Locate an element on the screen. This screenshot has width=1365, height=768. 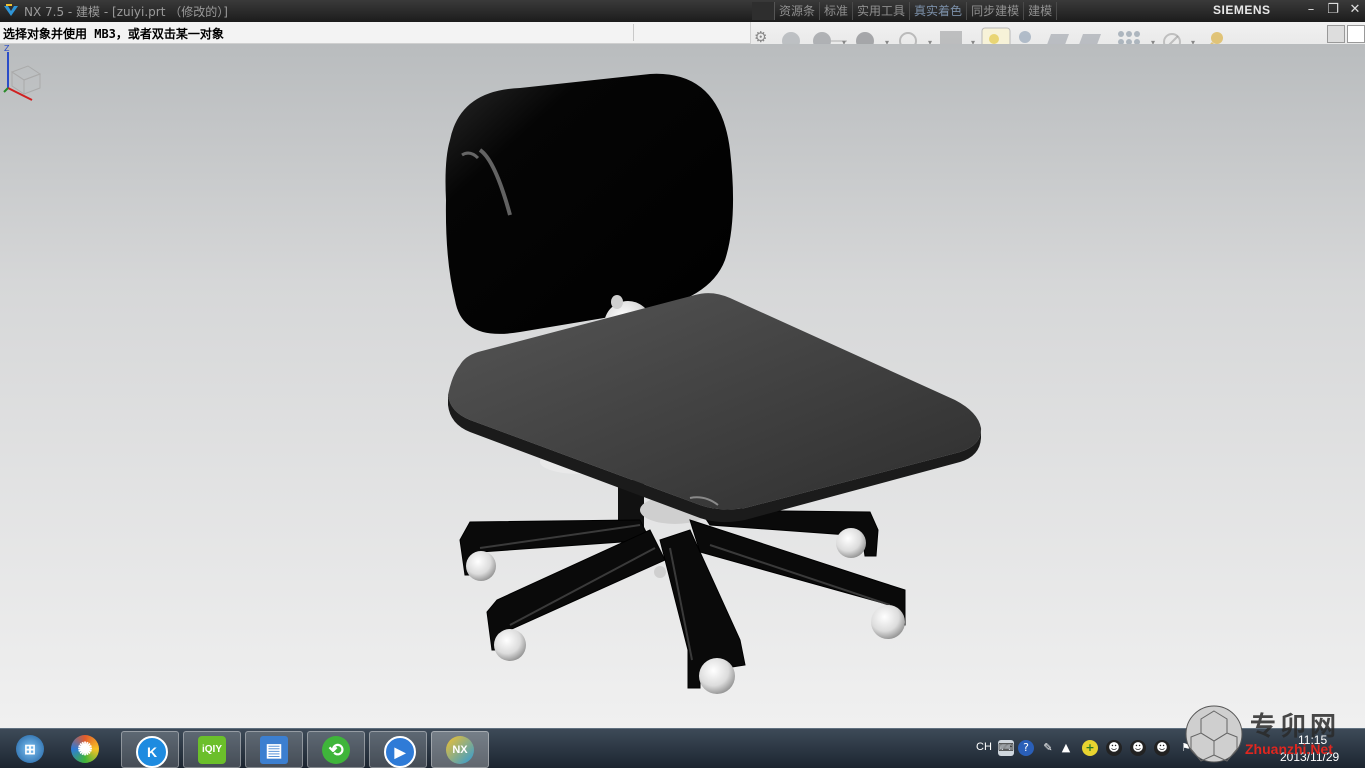
help-icon: ? is located at coordinates (1026, 748).